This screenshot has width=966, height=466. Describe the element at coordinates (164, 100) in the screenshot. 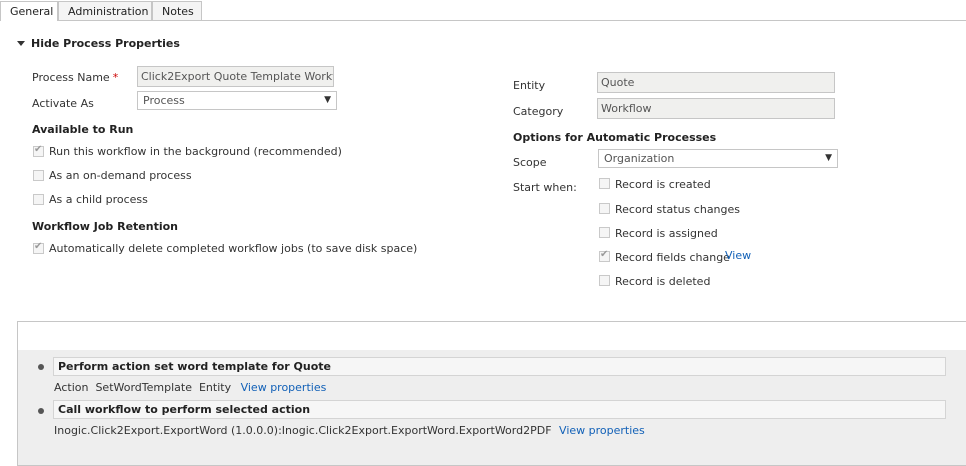

I see `activate-as-value: Process` at that location.